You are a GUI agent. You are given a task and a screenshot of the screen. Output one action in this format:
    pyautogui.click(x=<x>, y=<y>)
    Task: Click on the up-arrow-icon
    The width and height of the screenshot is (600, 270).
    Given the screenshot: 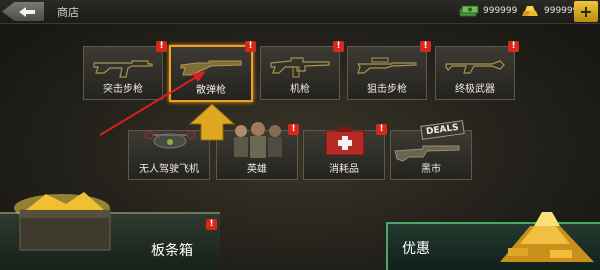 What is the action you would take?
    pyautogui.click(x=212, y=122)
    